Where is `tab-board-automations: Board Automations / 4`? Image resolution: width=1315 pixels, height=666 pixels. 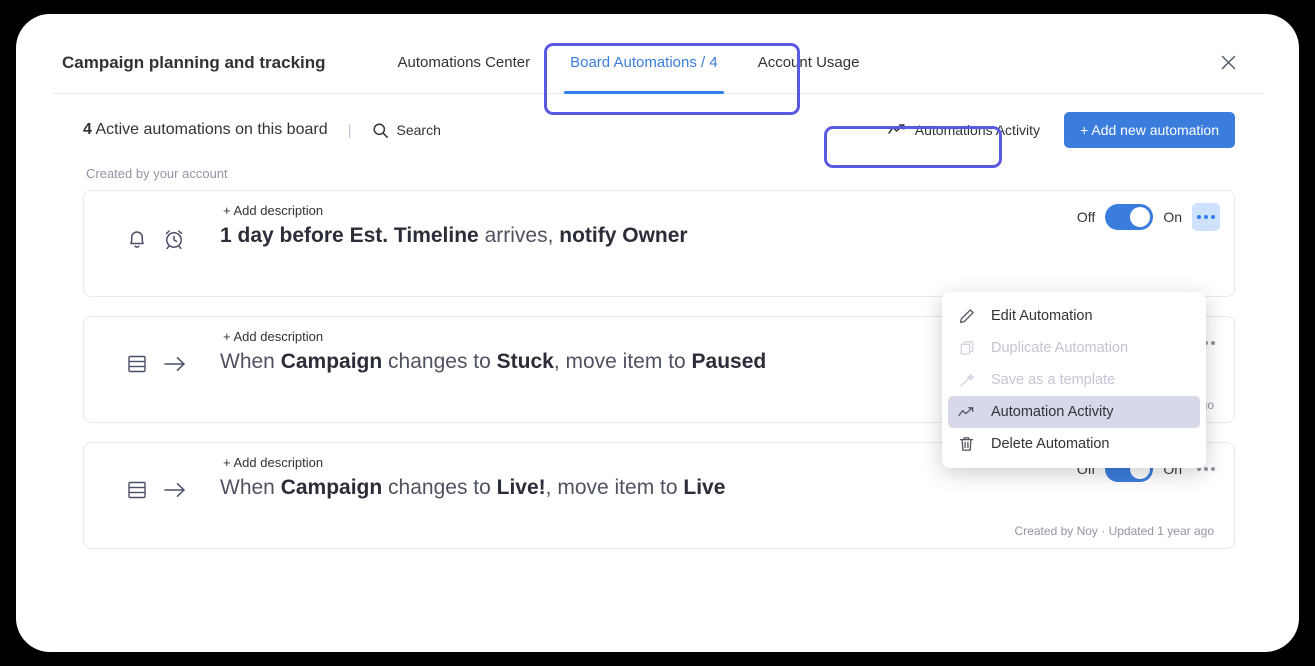
tab-board-automations: Board Automations / 4 is located at coordinates (644, 63).